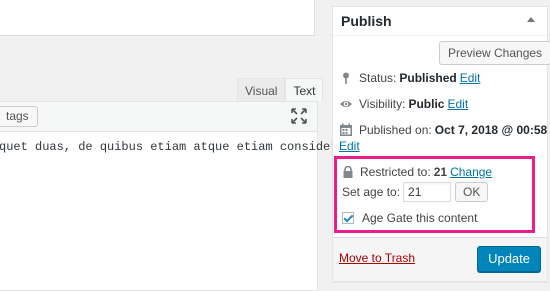 The image size is (550, 291). Describe the element at coordinates (299, 116) in the screenshot. I see `fullscreen-icon` at that location.